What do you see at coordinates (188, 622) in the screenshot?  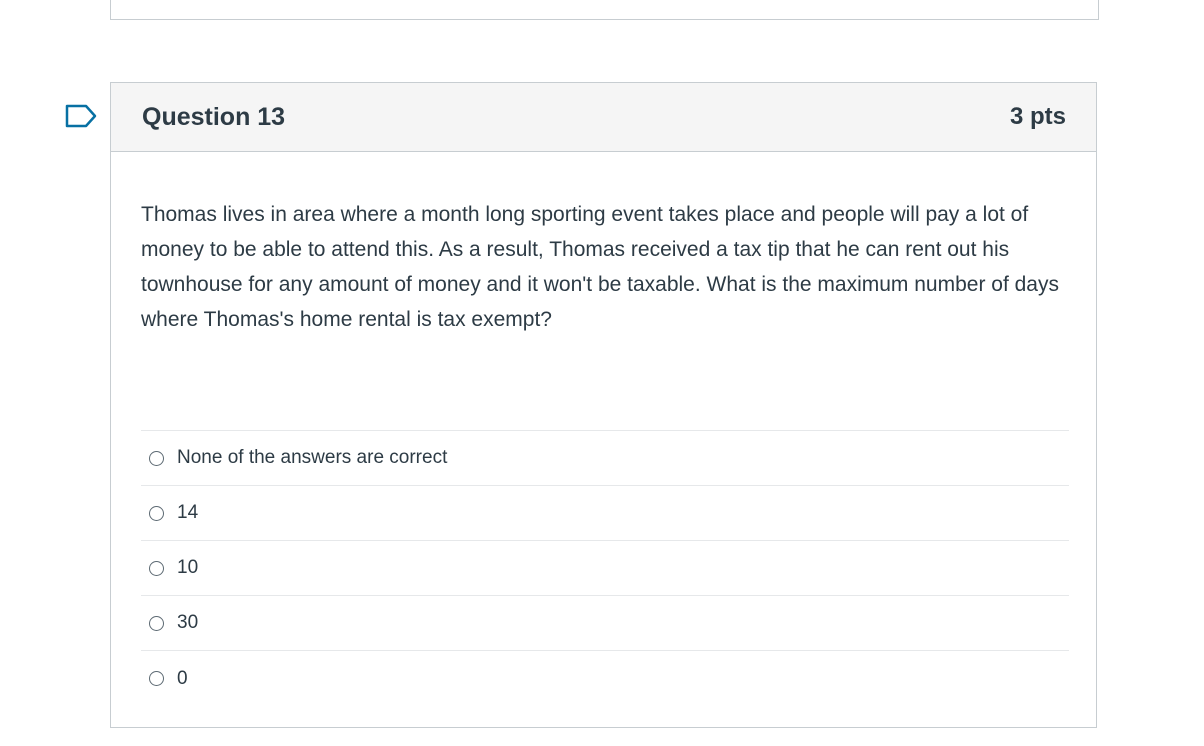 I see `answer-label: 30` at bounding box center [188, 622].